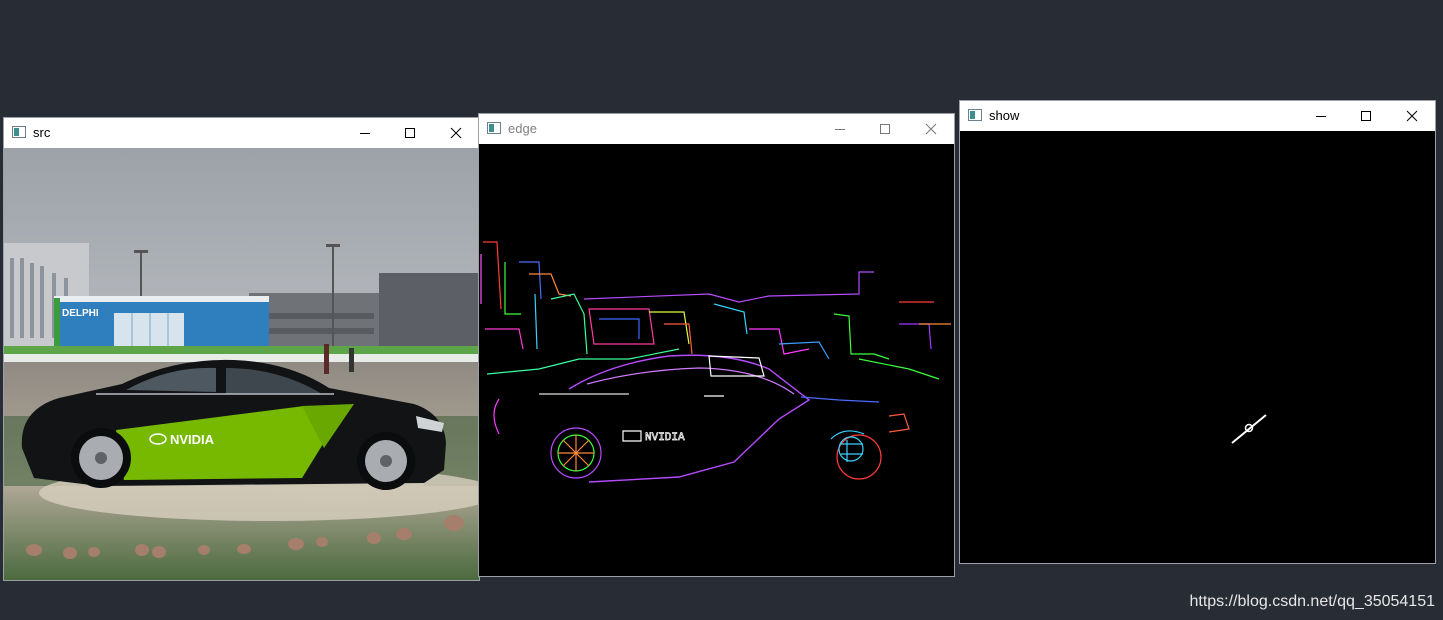 The width and height of the screenshot is (1443, 620). I want to click on titlebar-edge: edge, so click(716, 129).